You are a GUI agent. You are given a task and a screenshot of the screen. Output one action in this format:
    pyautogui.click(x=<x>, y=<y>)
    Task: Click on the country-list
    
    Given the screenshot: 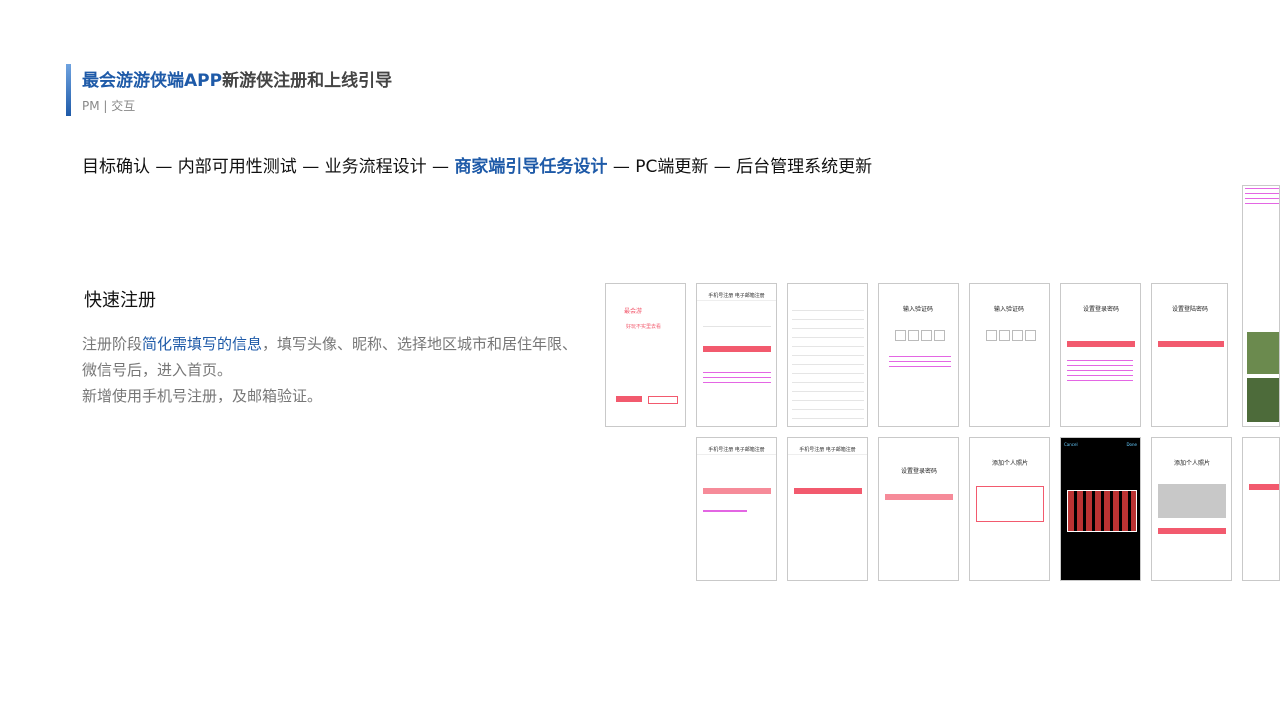 What is the action you would take?
    pyautogui.click(x=828, y=362)
    